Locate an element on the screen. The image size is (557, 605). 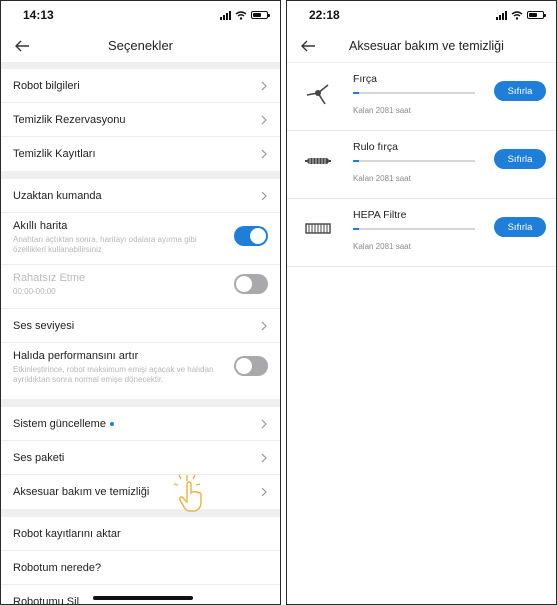
row-label: Halıda performansını artır is located at coordinates (76, 356).